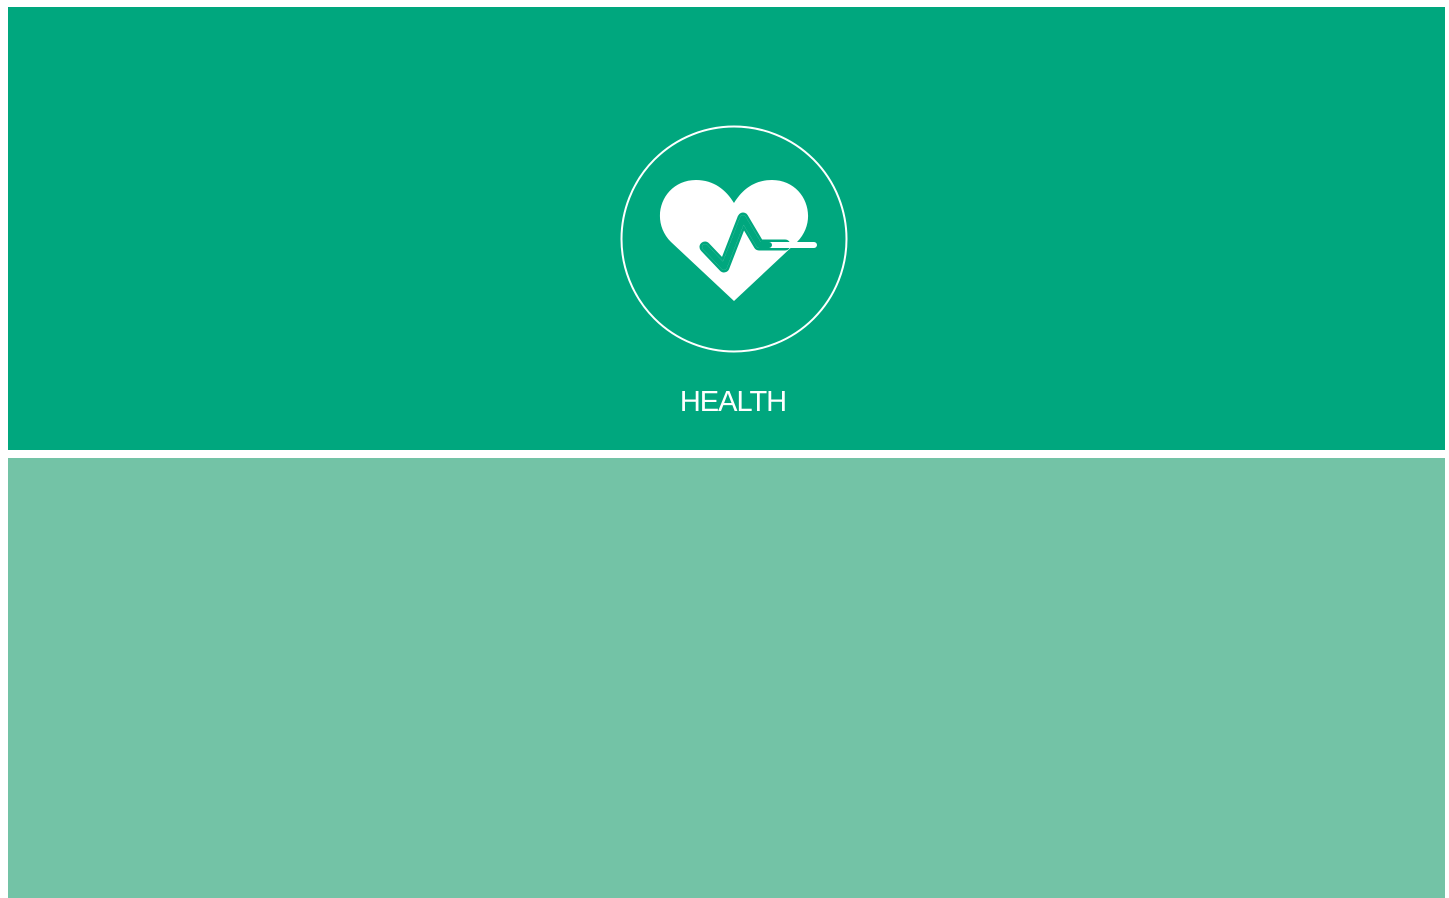 The width and height of the screenshot is (1449, 898). I want to click on health-tile: HEALTH, so click(733, 268).